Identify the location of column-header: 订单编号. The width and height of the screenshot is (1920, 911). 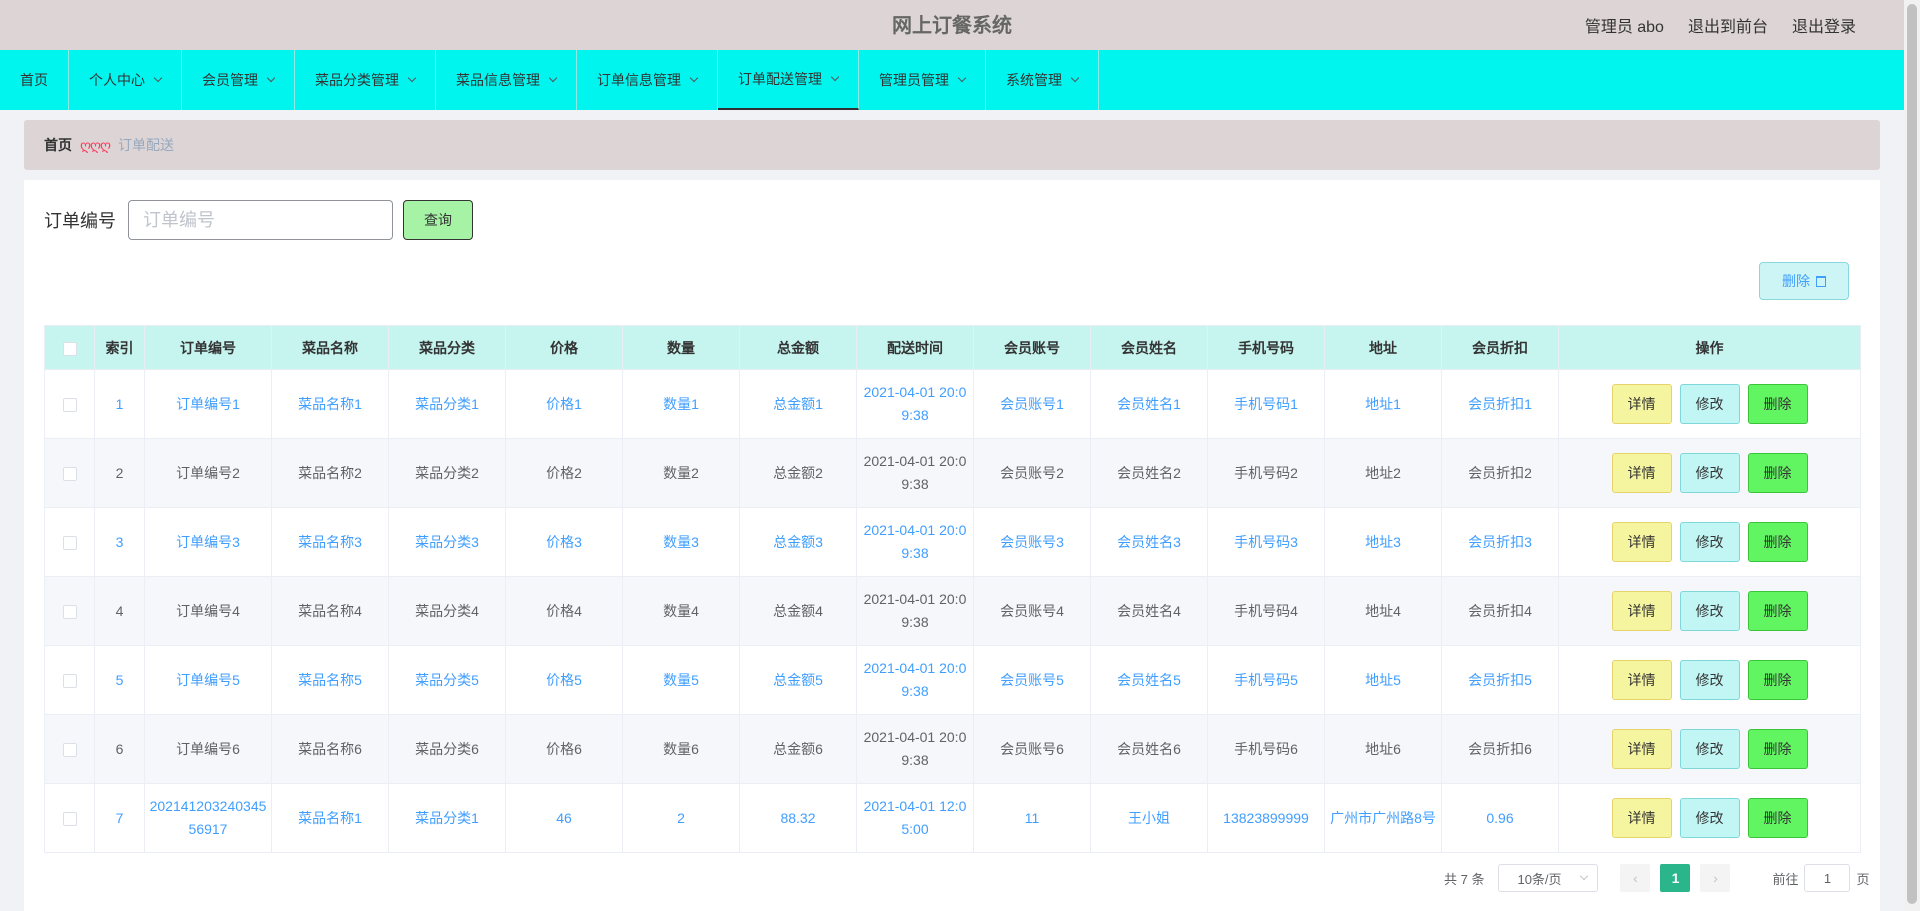
(208, 347).